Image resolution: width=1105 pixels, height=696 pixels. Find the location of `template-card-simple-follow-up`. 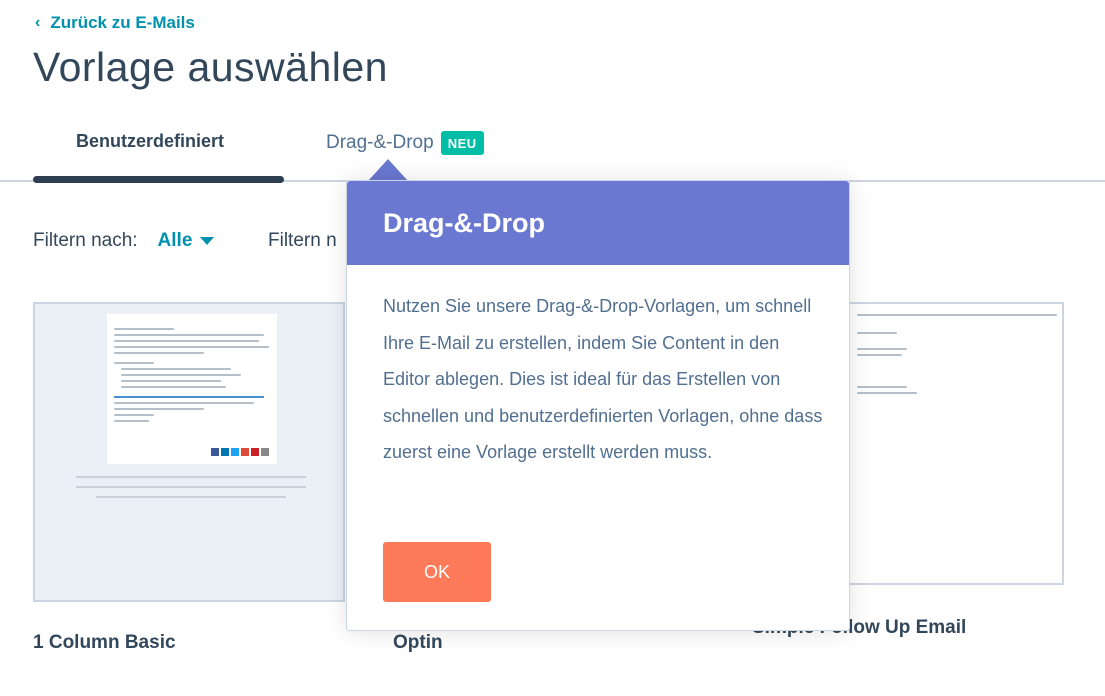

template-card-simple-follow-up is located at coordinates (956, 443).